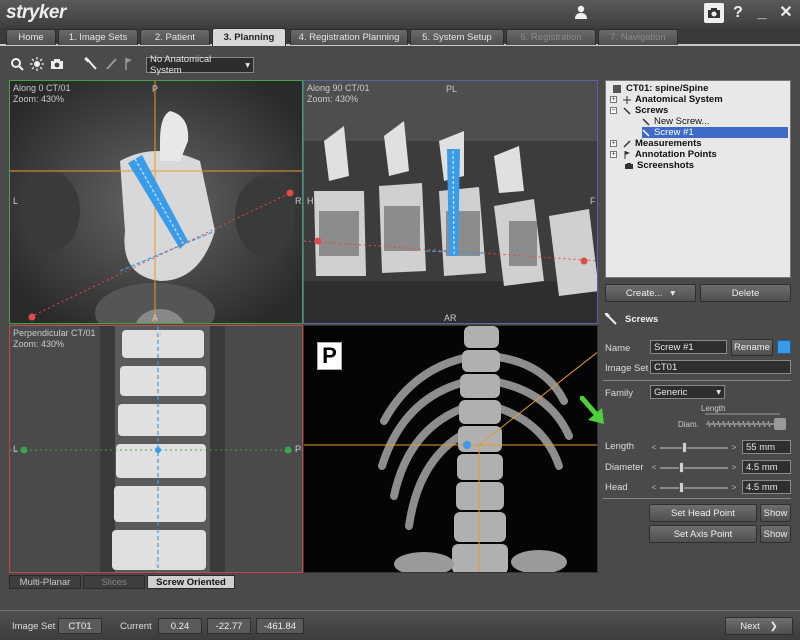  Describe the element at coordinates (17, 64) in the screenshot. I see `zoom-icon` at that location.